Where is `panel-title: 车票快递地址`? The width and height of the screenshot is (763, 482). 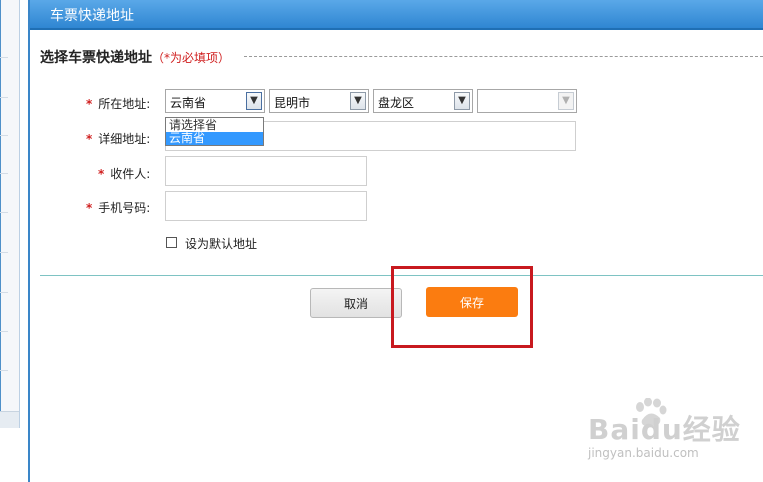 panel-title: 车票快递地址 is located at coordinates (92, 16).